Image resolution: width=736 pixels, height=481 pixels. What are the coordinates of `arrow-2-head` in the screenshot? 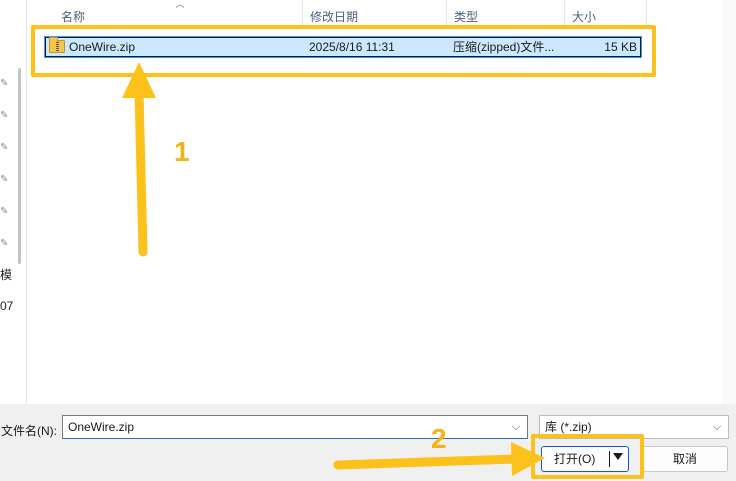 It's located at (528, 459).